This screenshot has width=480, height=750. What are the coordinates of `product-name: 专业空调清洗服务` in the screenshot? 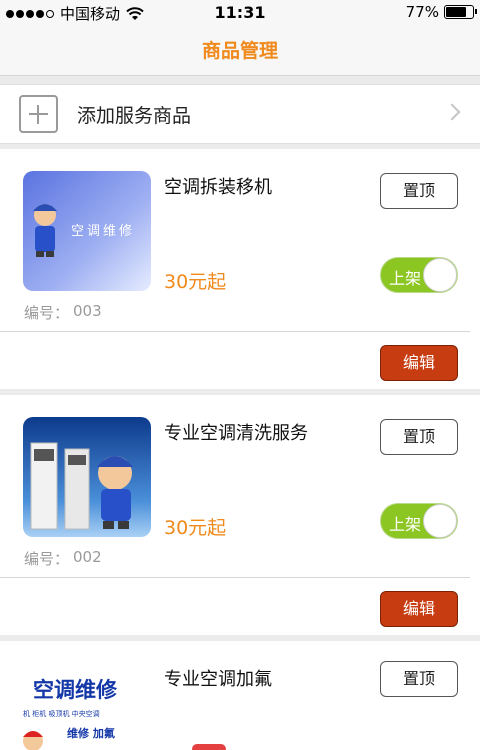 It's located at (236, 433).